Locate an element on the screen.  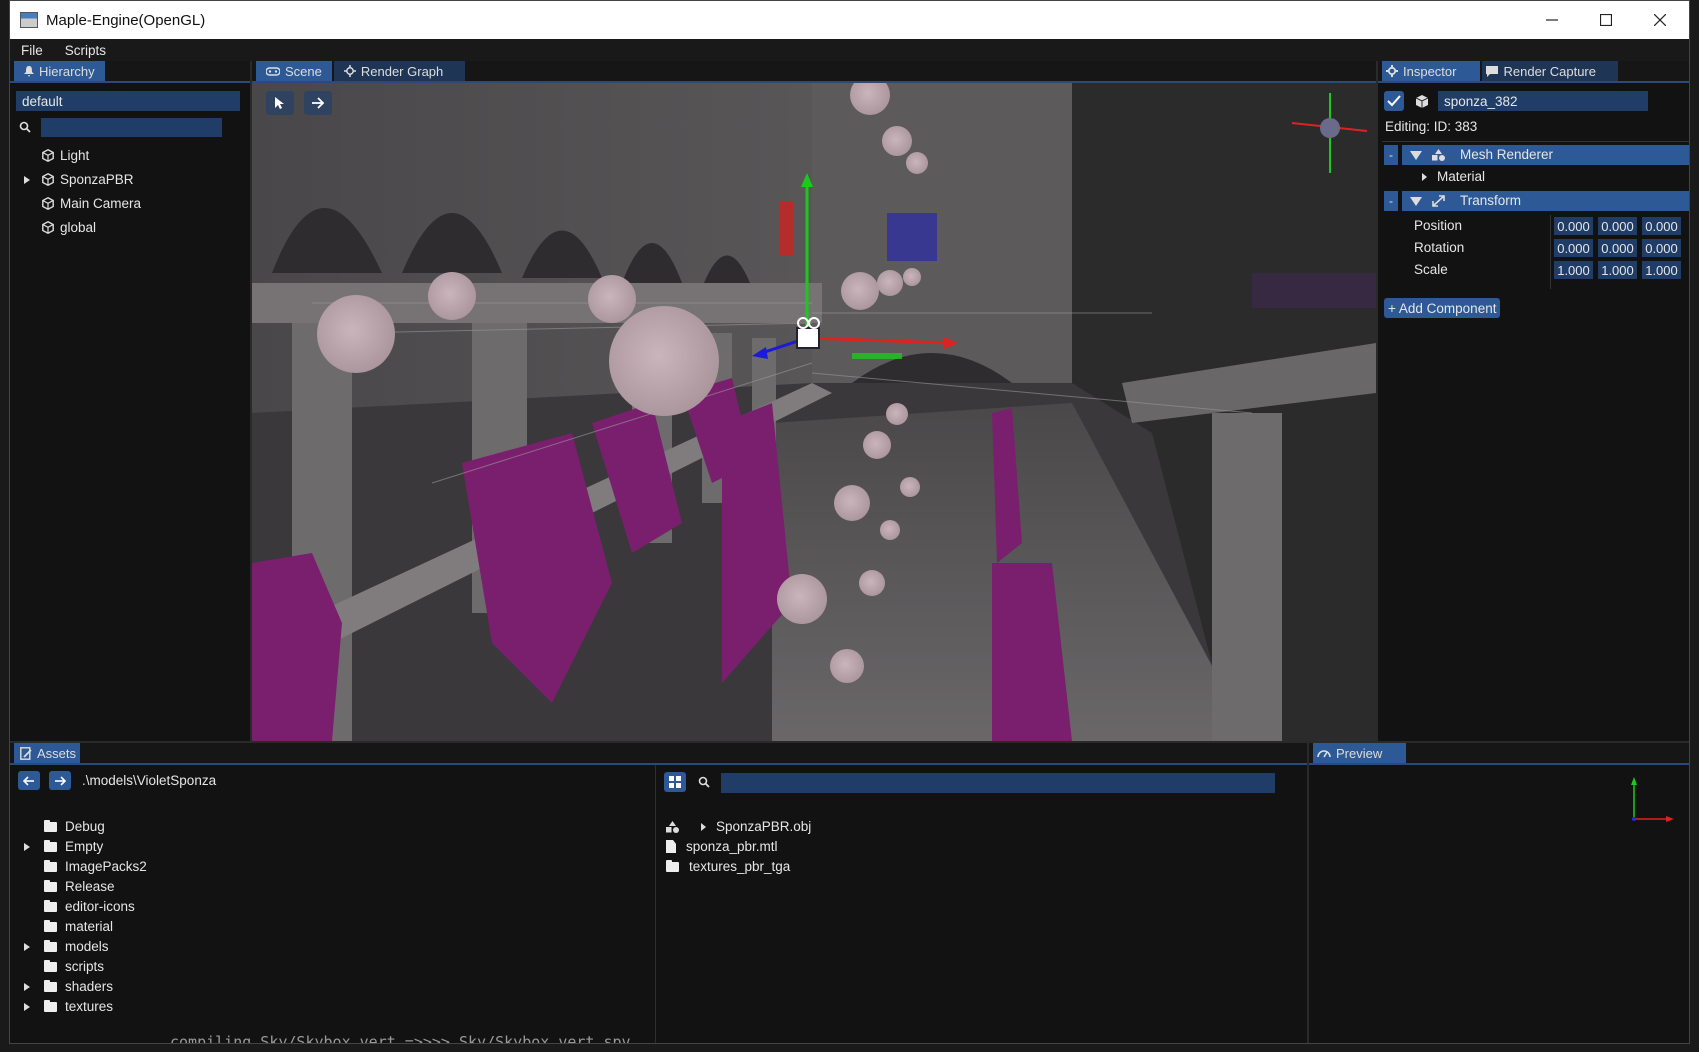
folder-item-label: Debug is located at coordinates (85, 826).